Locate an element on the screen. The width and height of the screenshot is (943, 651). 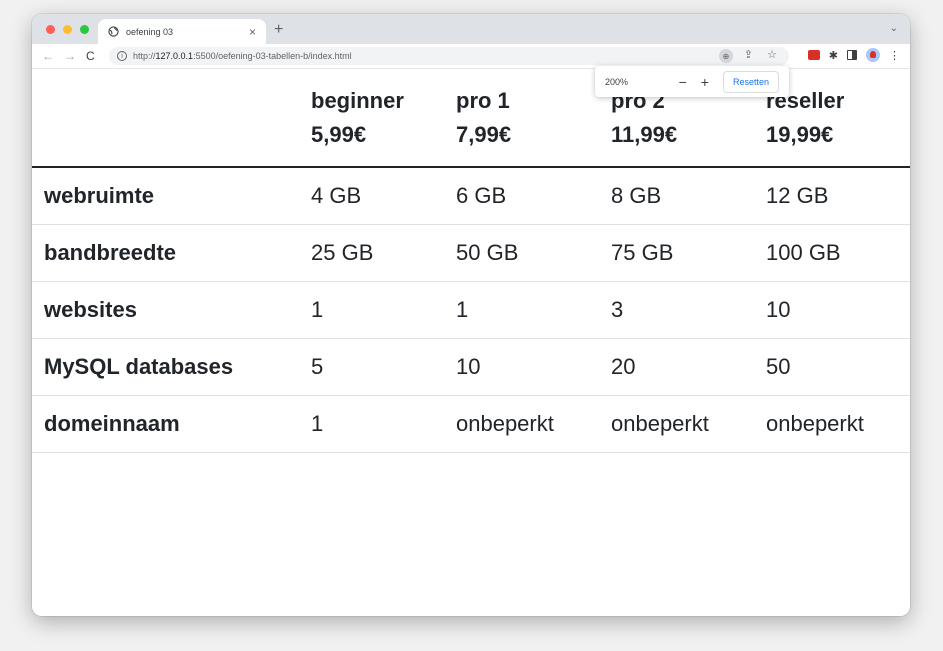
plan-price: 7,99€ is located at coordinates (484, 134).